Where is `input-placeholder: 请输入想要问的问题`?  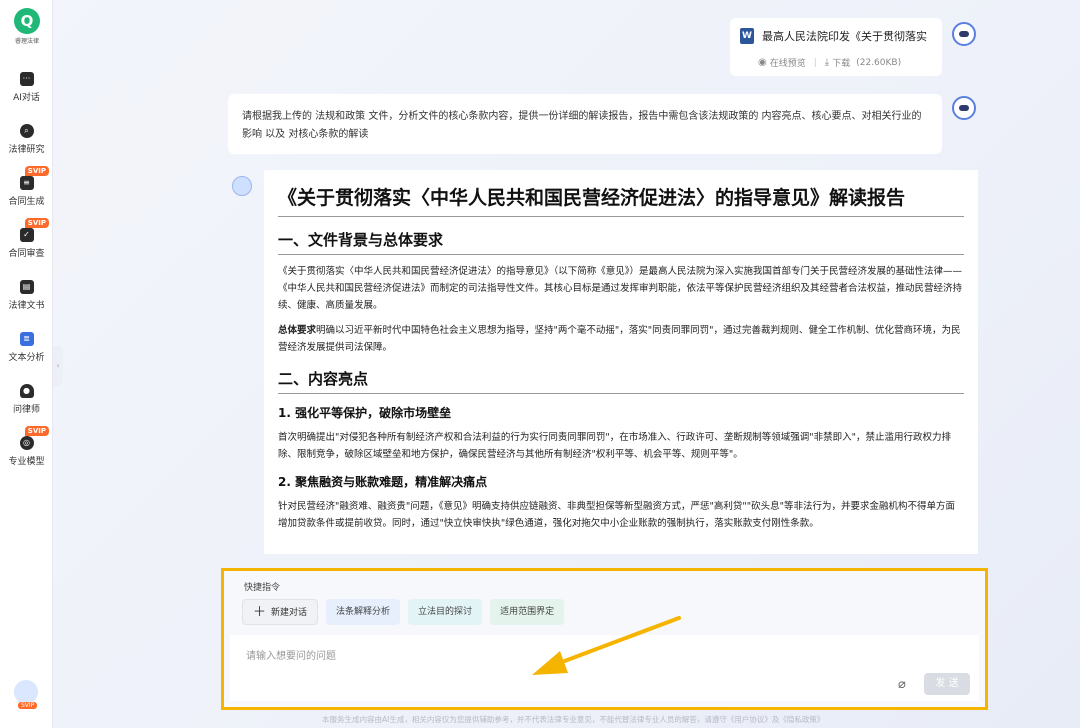 input-placeholder: 请输入想要问的问题 is located at coordinates (291, 656).